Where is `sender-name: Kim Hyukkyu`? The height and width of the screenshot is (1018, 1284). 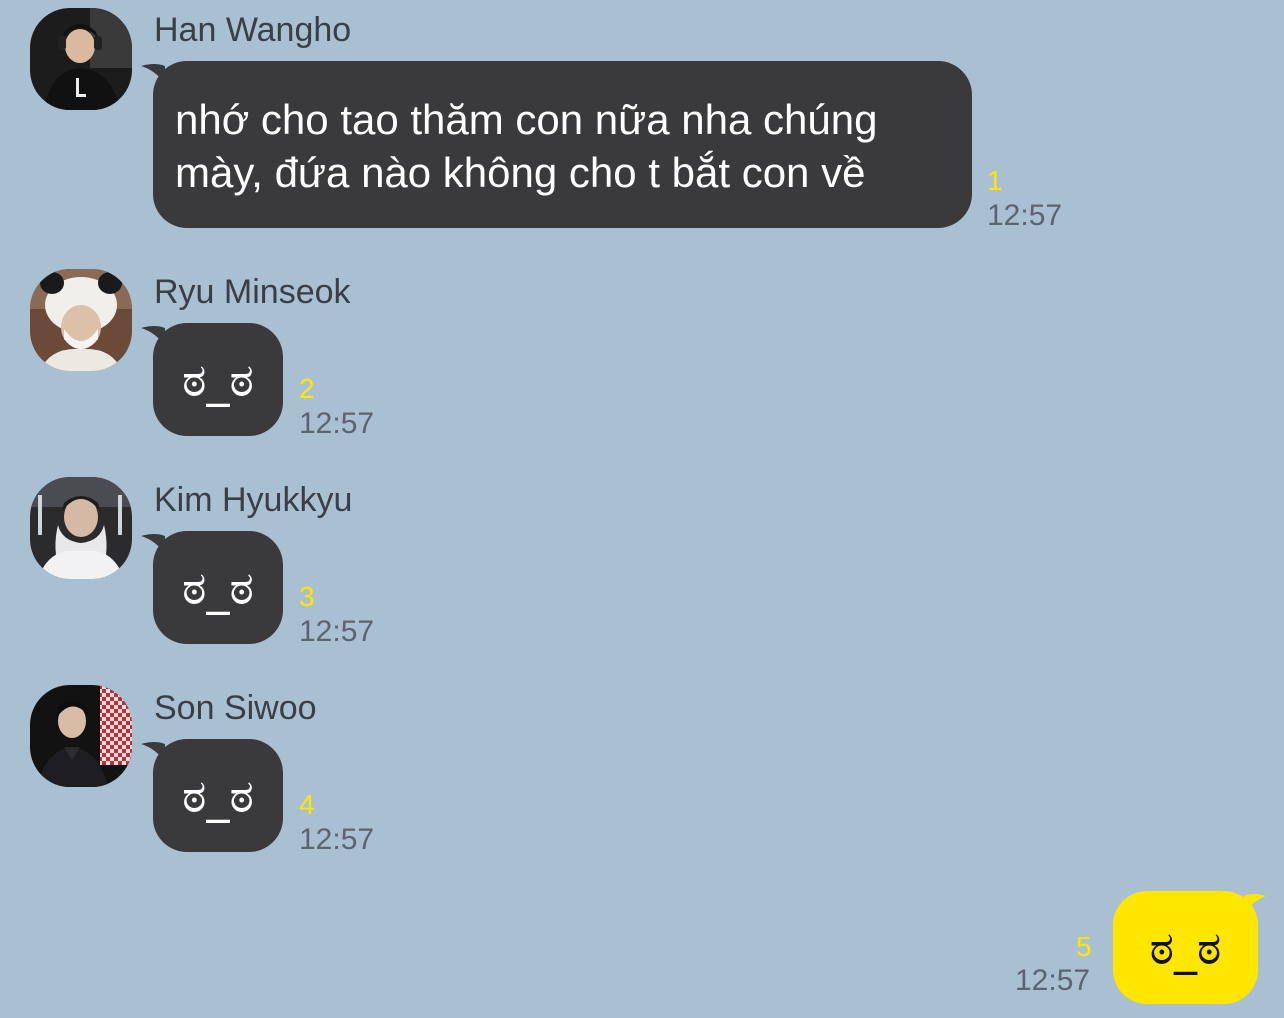
sender-name: Kim Hyukkyu is located at coordinates (253, 500).